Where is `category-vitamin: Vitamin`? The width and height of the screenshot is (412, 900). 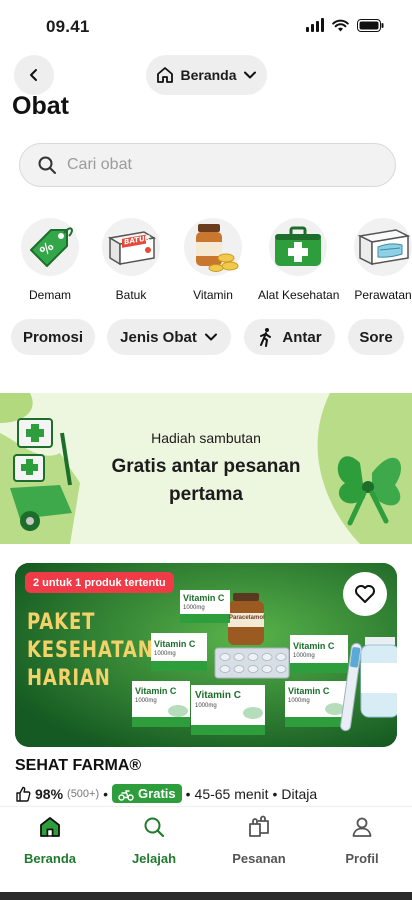
category-vitamin: Vitamin is located at coordinates (213, 260).